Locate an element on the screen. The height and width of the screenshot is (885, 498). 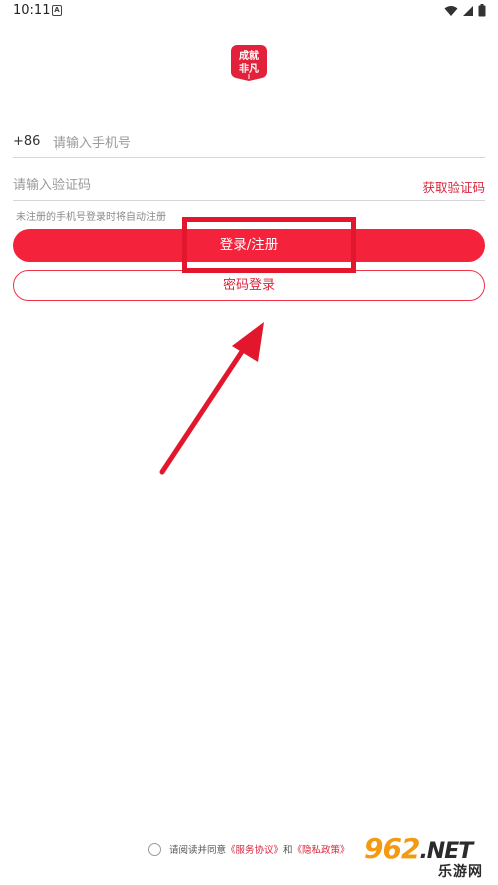
get-code-button: 获取验证码 is located at coordinates (453, 186).